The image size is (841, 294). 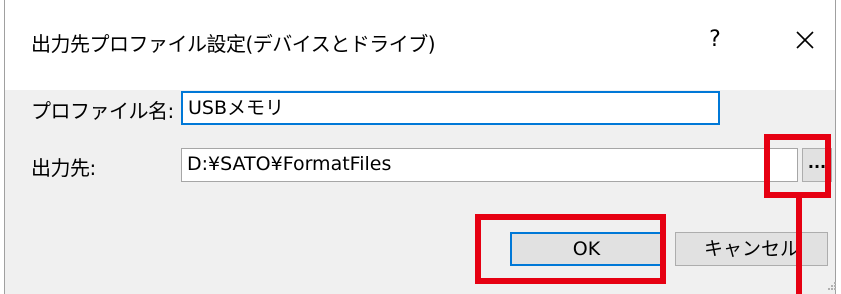 I want to click on ok-button: OK, so click(x=586, y=249).